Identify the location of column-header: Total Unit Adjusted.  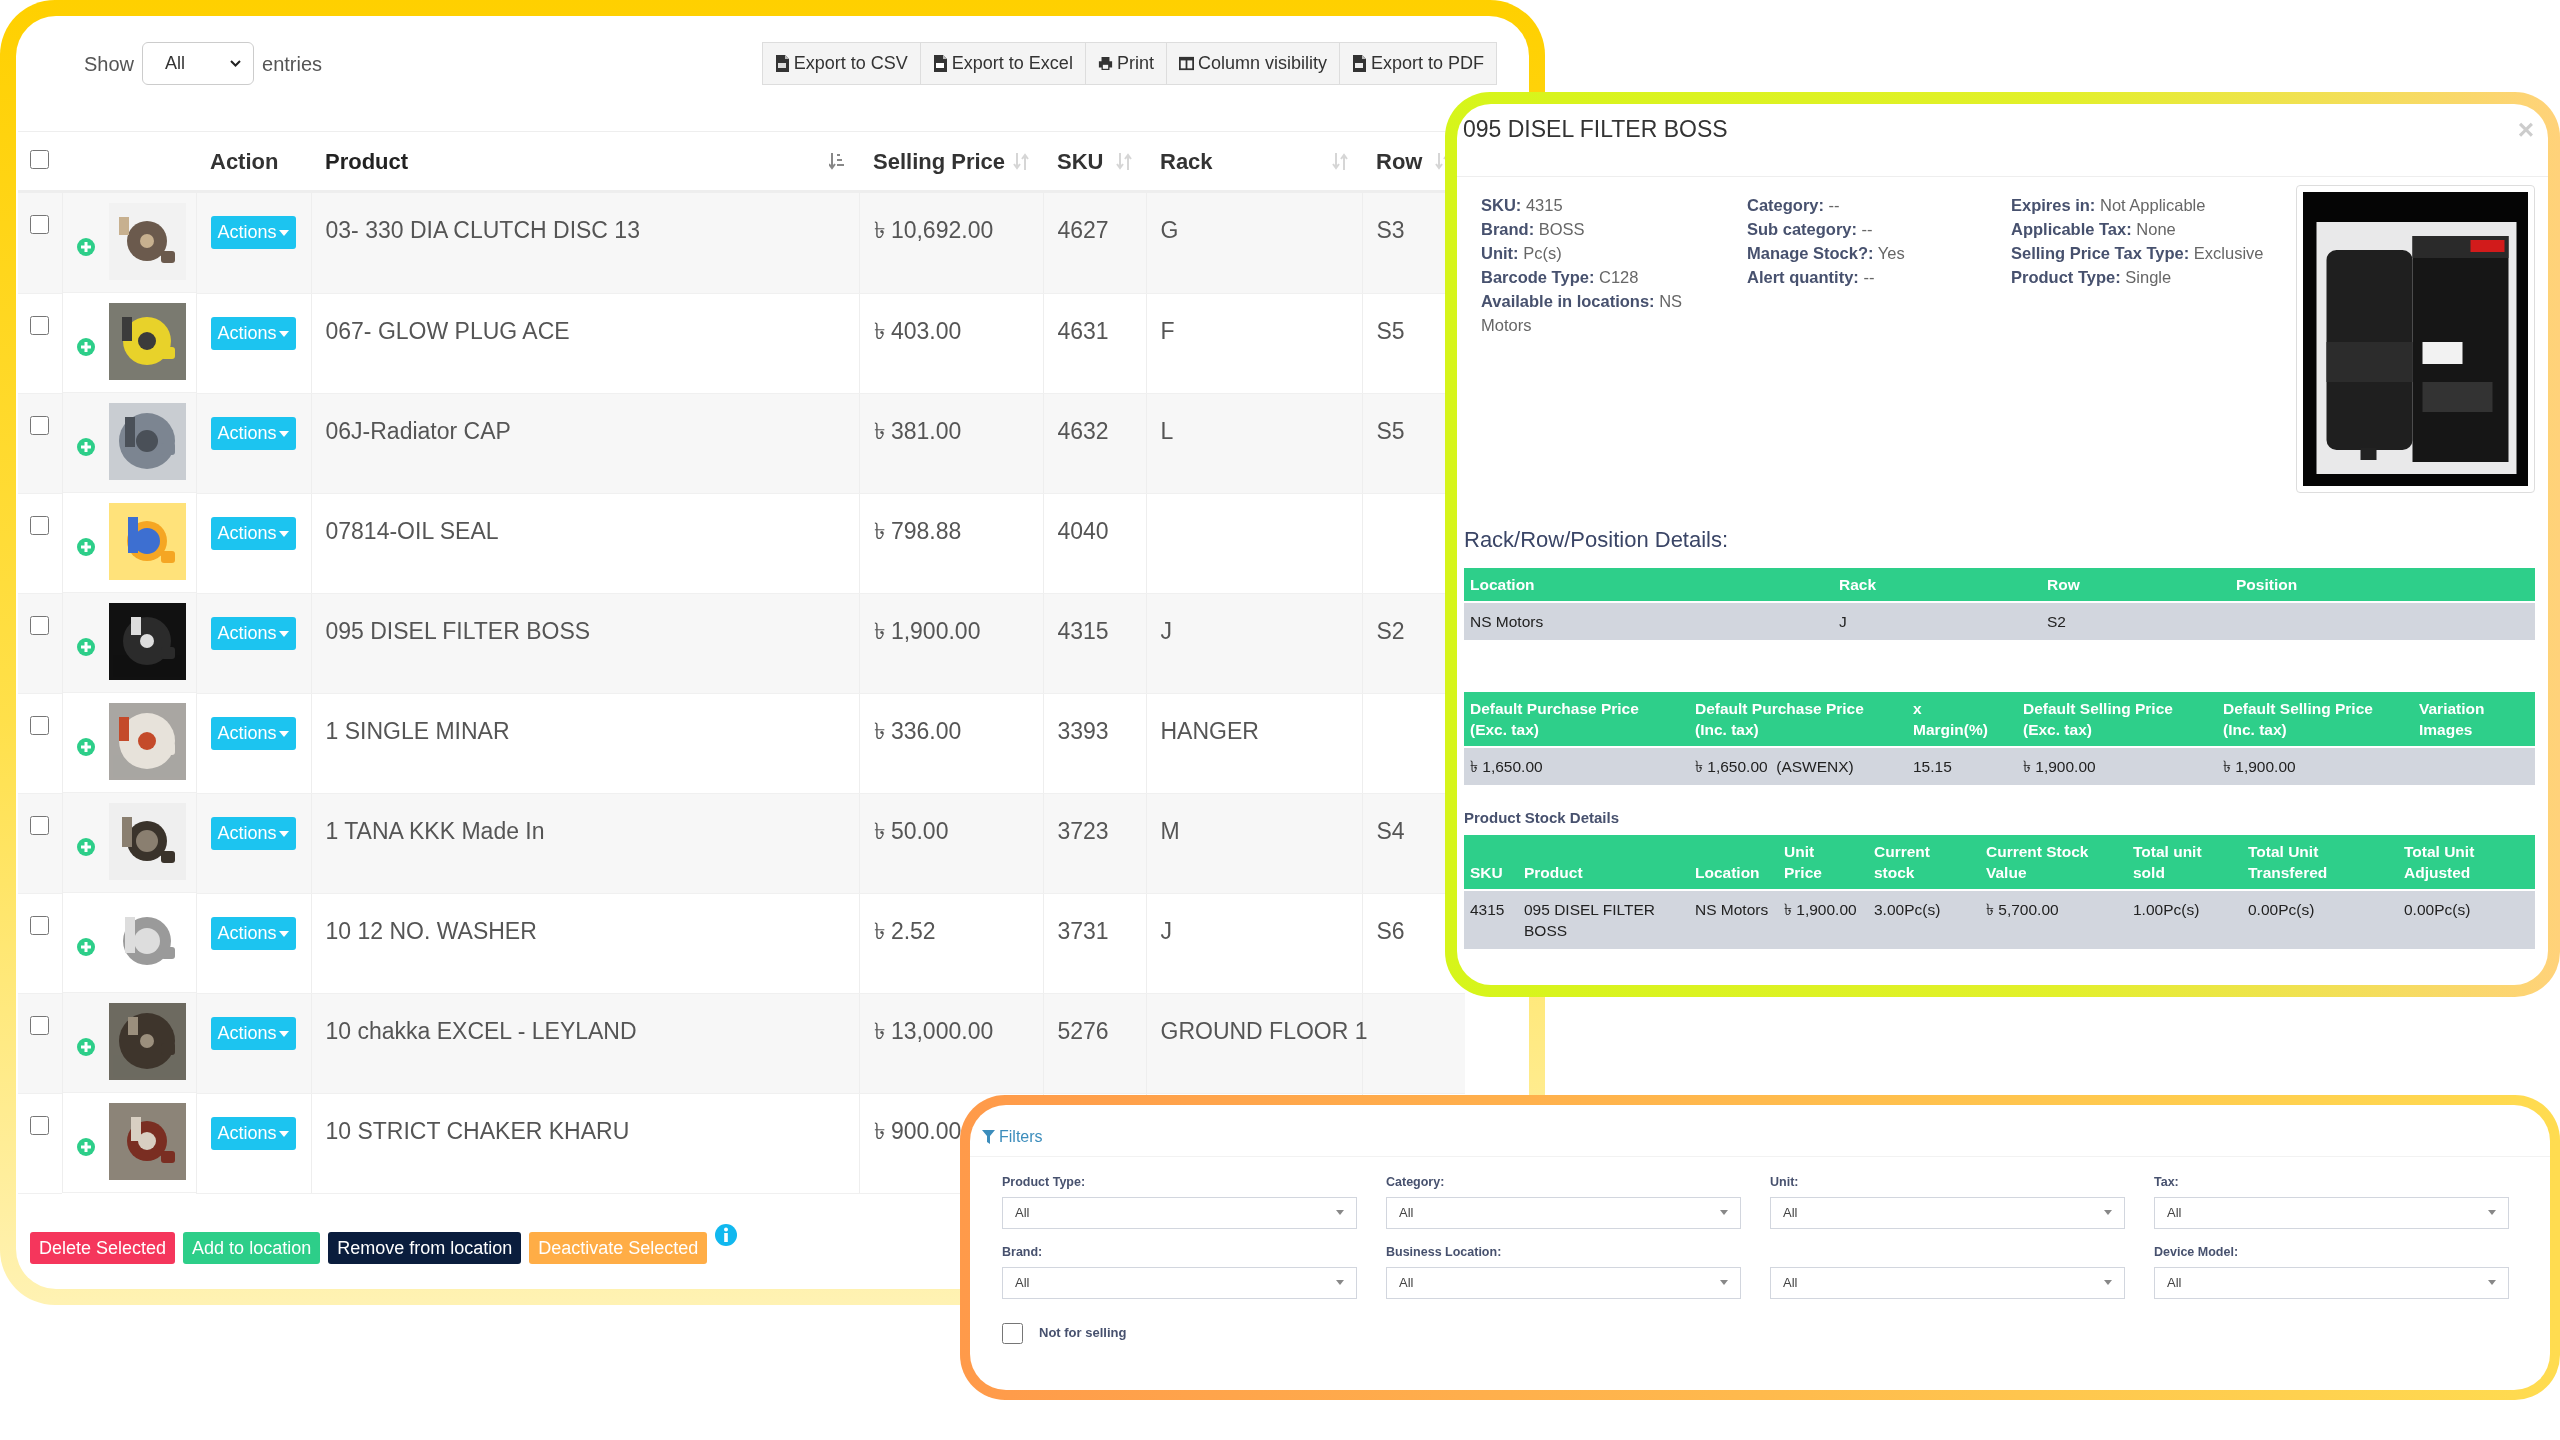
(2466, 862).